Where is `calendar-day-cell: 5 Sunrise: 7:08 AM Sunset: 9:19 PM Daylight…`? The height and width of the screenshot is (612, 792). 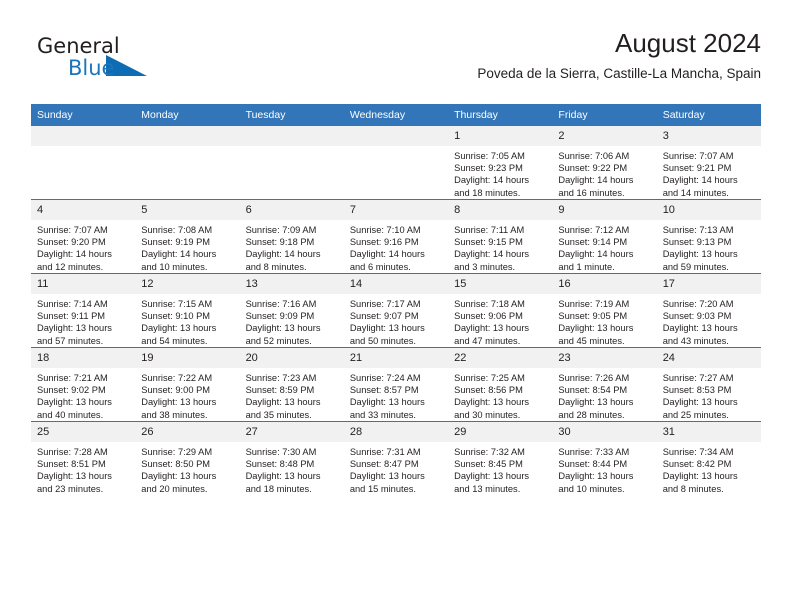 calendar-day-cell: 5 Sunrise: 7:08 AM Sunset: 9:19 PM Daylight… is located at coordinates (187, 236).